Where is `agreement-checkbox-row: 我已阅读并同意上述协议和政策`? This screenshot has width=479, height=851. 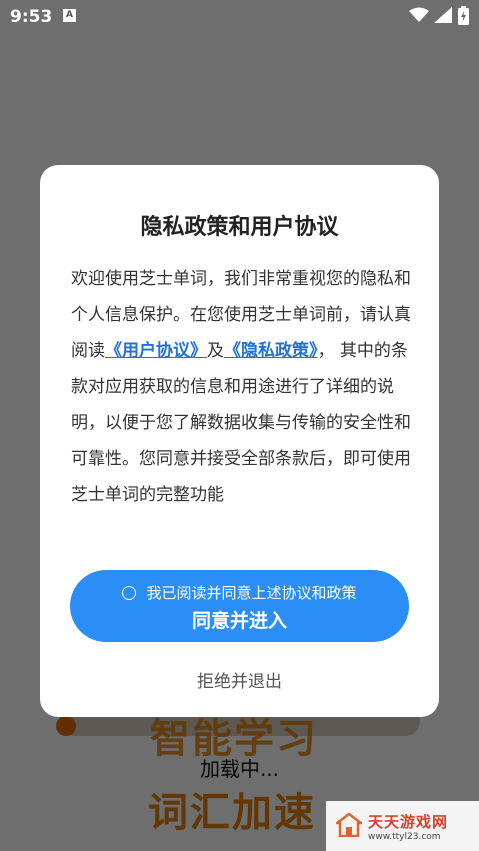
agreement-checkbox-row: 我已阅读并同意上述协议和政策 is located at coordinates (239, 592).